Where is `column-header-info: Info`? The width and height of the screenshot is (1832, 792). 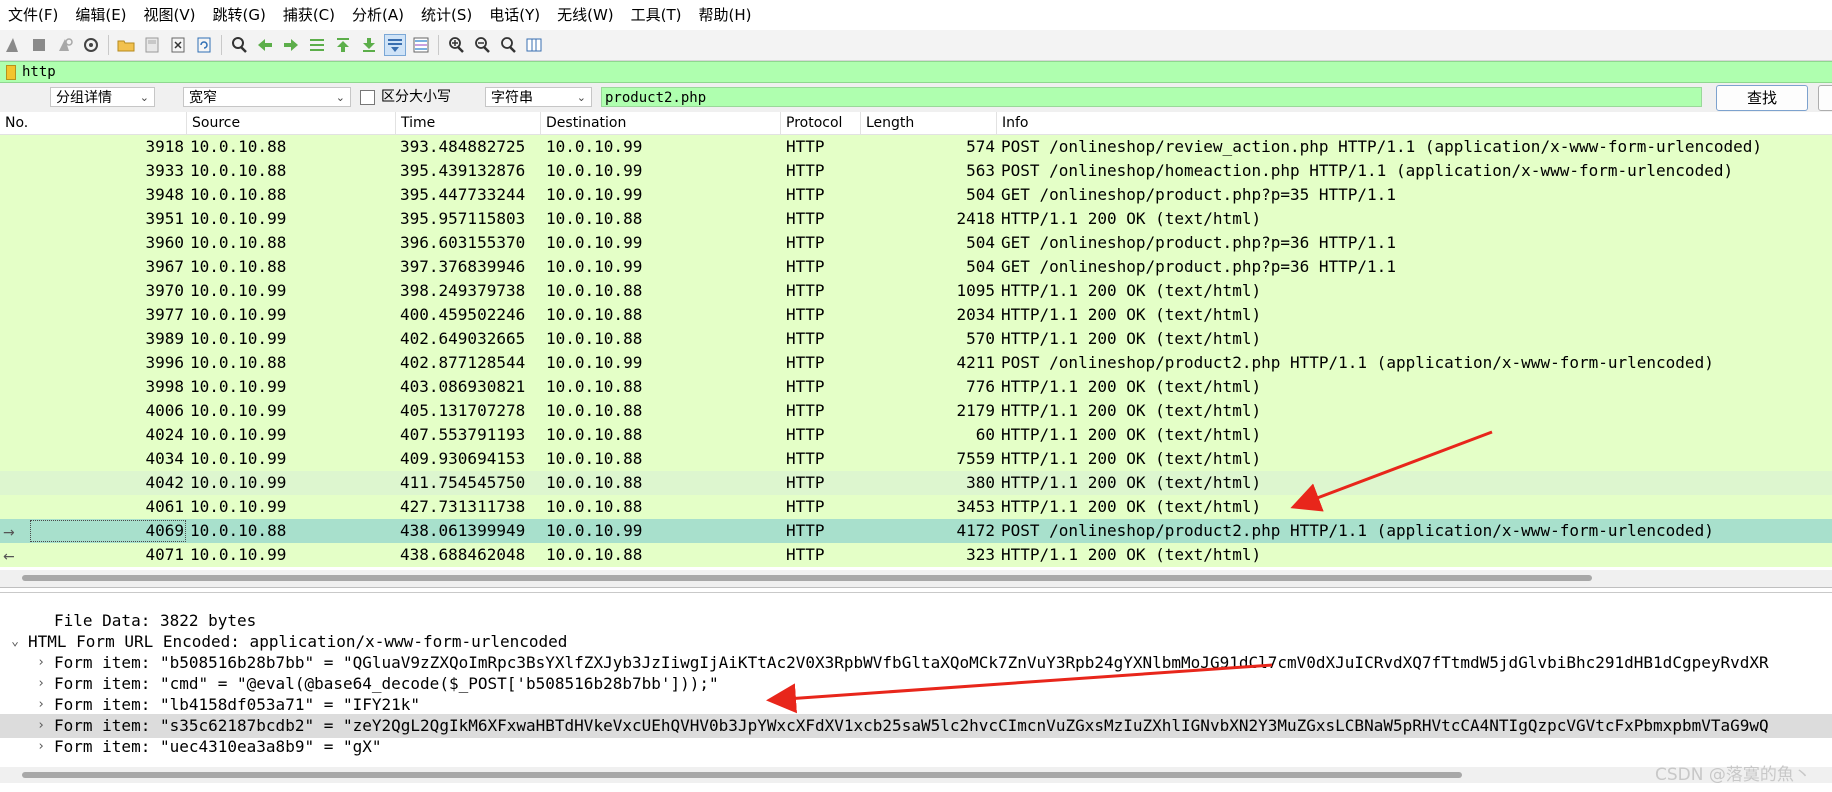 column-header-info: Info is located at coordinates (1414, 123).